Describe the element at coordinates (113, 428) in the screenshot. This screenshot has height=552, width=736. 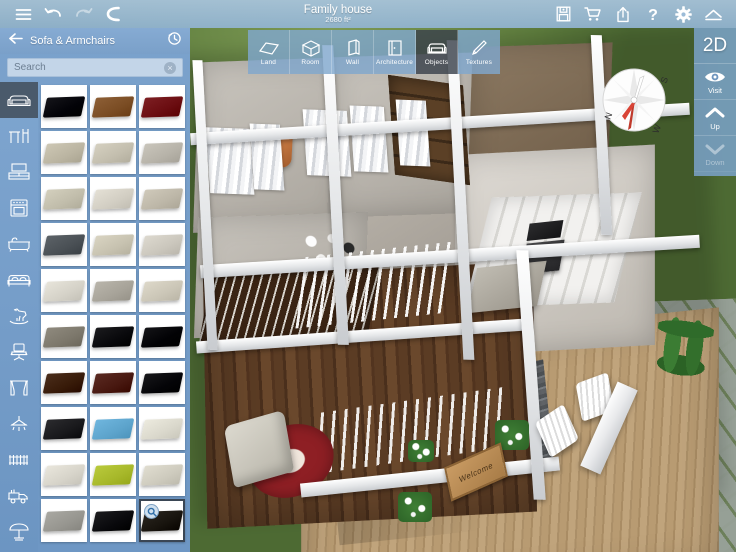
I see `furniture-item-mattress-blue` at that location.